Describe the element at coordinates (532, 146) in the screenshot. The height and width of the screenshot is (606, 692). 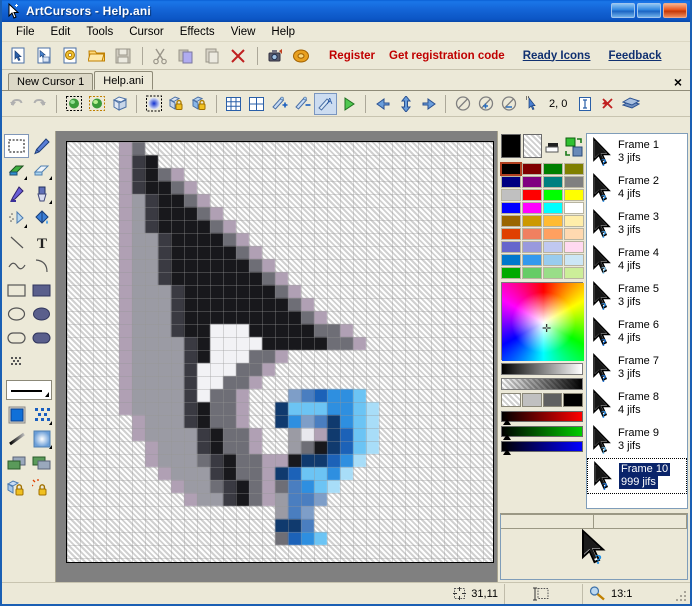
I see `background-color-swatch` at that location.